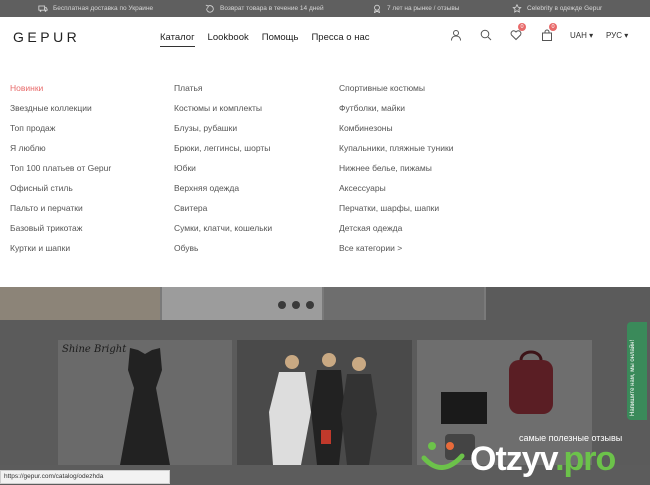 This screenshot has width=650, height=485. What do you see at coordinates (85, 477) in the screenshot?
I see `url-status-bar: https://gepur.com/catalog/odezhda` at bounding box center [85, 477].